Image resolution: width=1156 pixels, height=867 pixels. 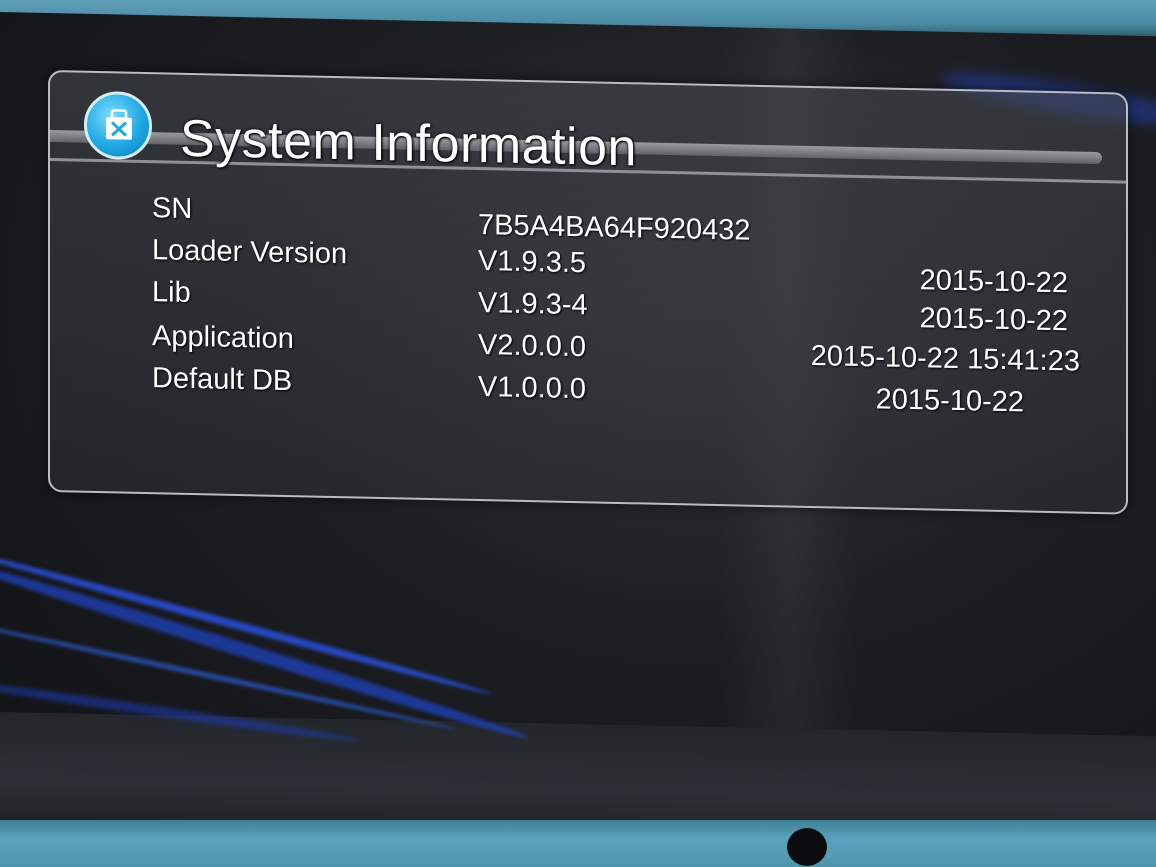 What do you see at coordinates (246, 620) in the screenshot?
I see `background-wave` at bounding box center [246, 620].